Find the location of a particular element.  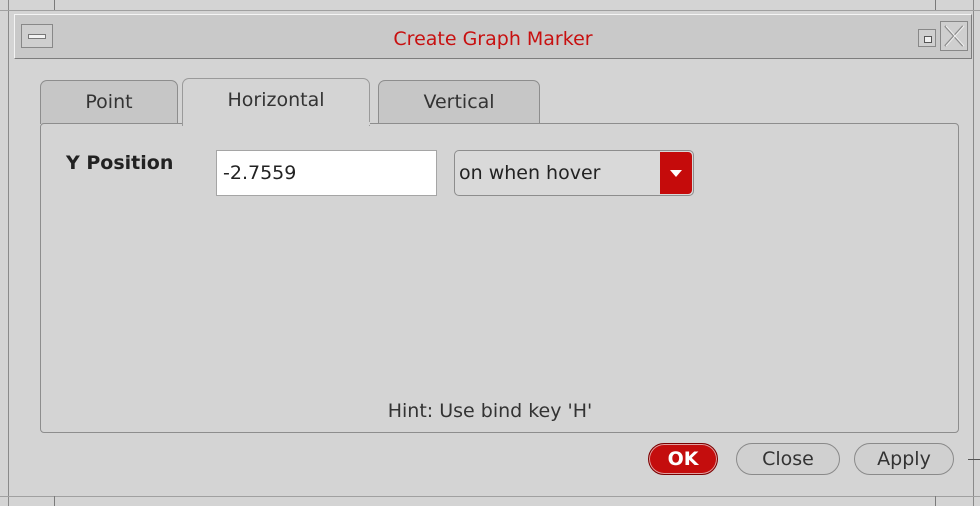

window-title: Create Graph Marker is located at coordinates (493, 39).